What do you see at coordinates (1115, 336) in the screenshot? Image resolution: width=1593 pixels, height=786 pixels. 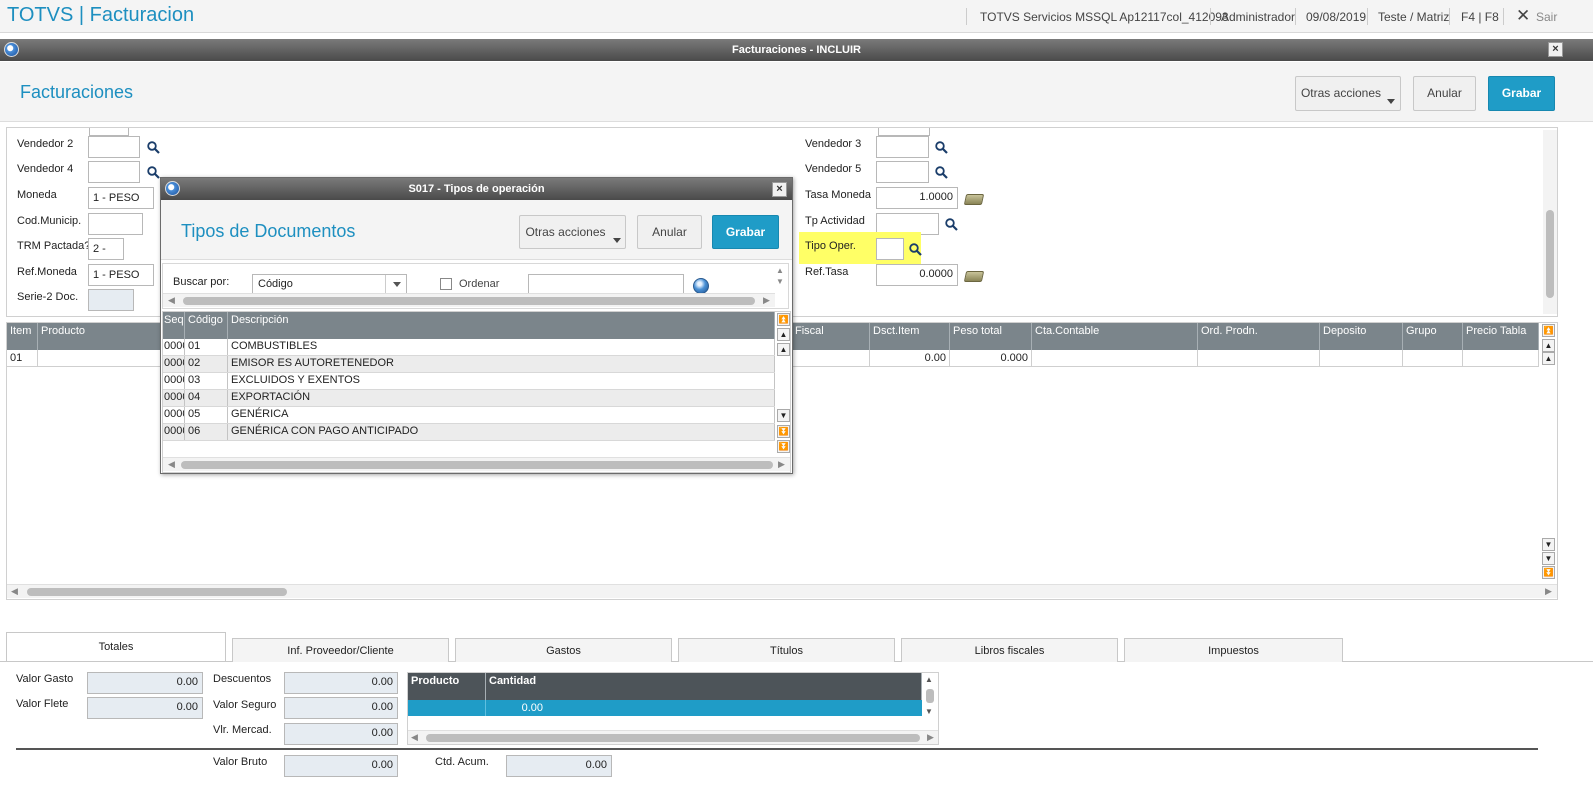 I see `col-cta-contable: Cta.Contable` at bounding box center [1115, 336].